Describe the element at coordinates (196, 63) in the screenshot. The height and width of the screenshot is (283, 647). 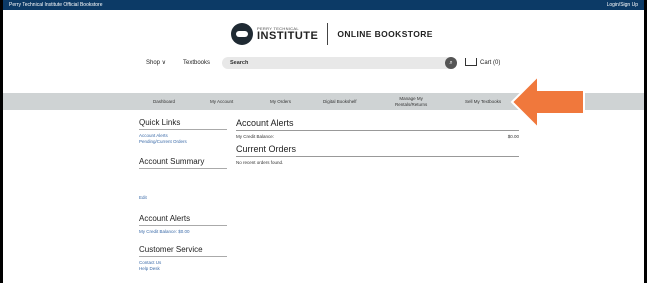
I see `textbooks-link: Textbooks` at that location.